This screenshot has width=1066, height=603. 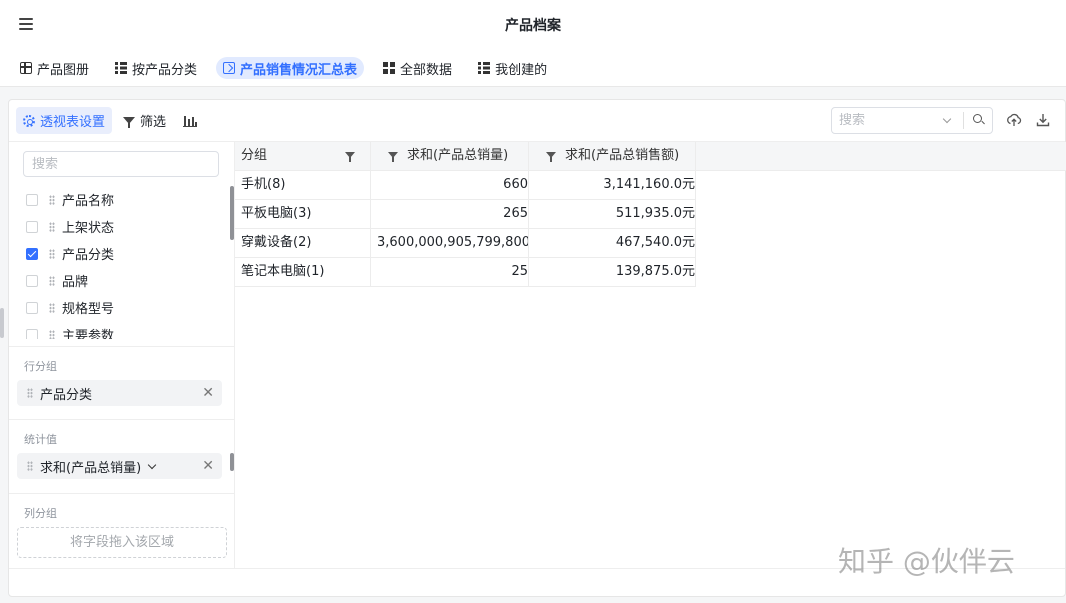 I want to click on table-cell: 手机(8), so click(x=303, y=185).